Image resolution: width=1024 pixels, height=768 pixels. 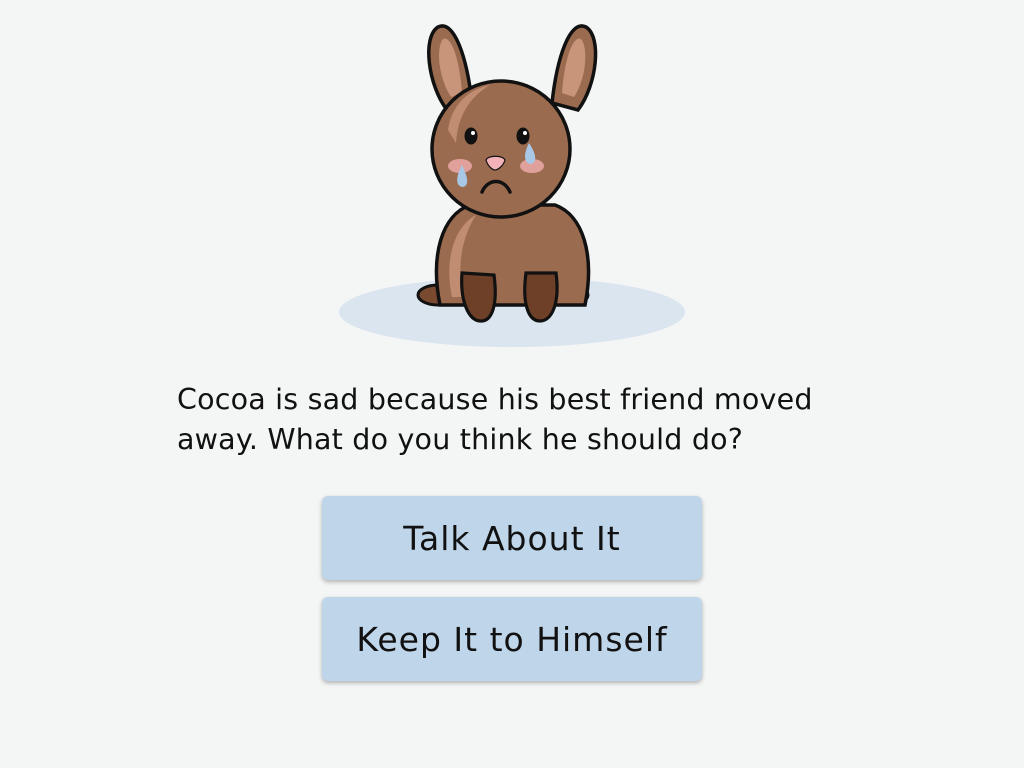 What do you see at coordinates (574, 68) in the screenshot?
I see `right-ear` at bounding box center [574, 68].